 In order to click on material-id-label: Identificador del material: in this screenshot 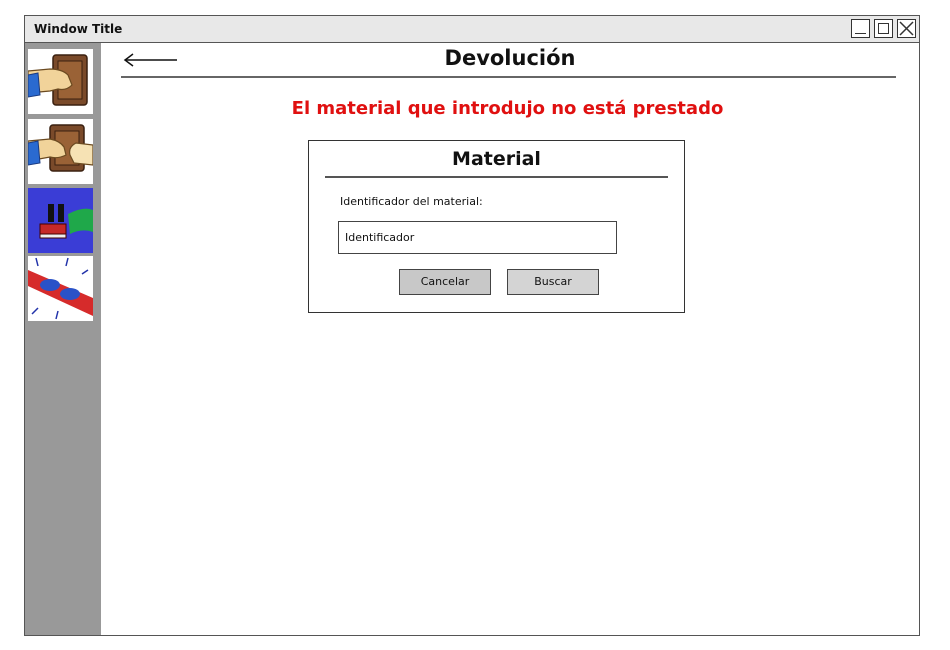, I will do `click(411, 201)`.